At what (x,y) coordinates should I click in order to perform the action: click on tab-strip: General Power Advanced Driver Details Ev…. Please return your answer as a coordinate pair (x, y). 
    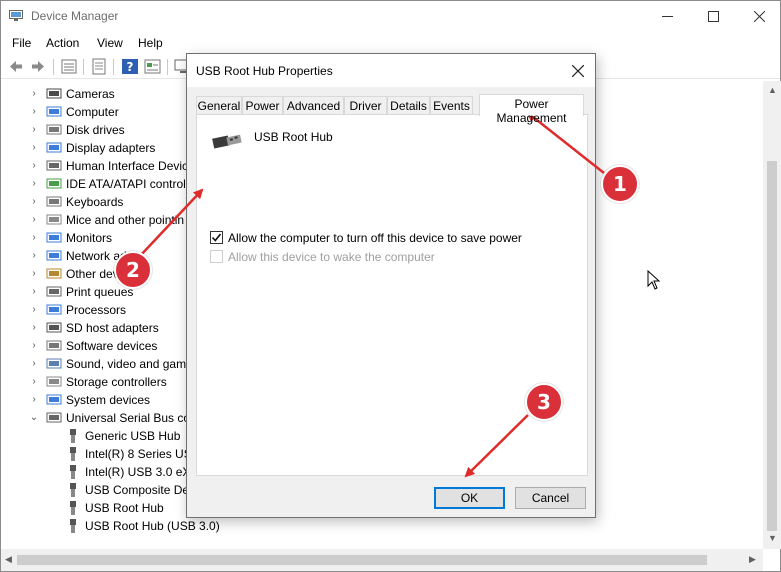
    Looking at the image, I should click on (392, 109).